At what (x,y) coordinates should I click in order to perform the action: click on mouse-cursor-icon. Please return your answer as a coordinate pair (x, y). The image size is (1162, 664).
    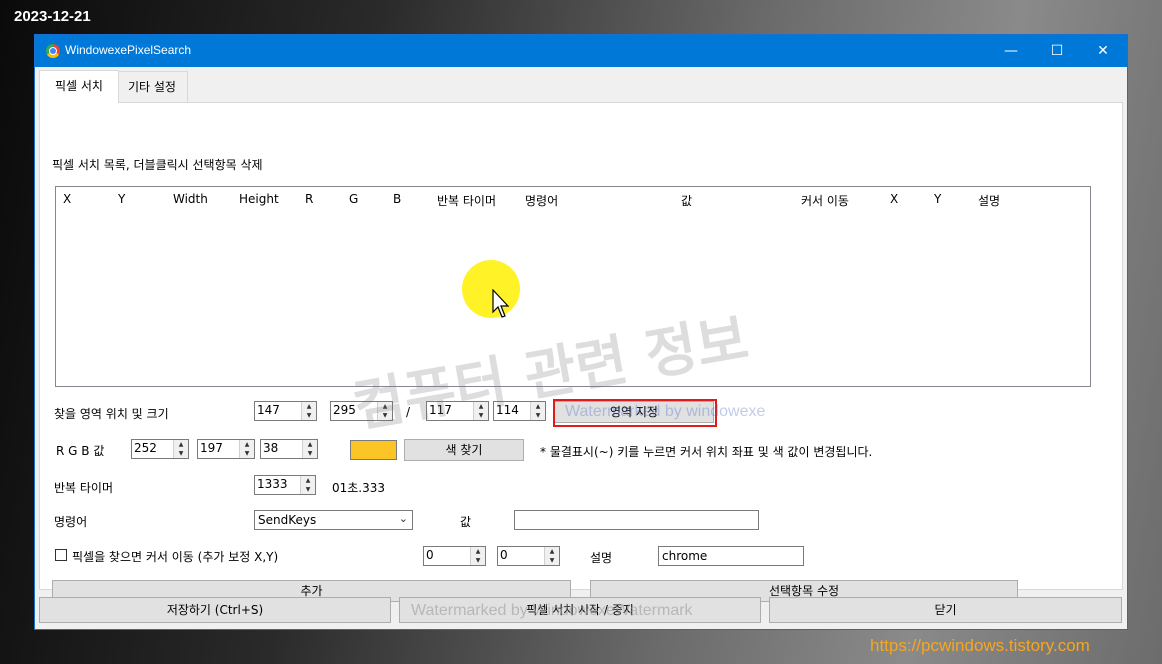
    Looking at the image, I should click on (501, 303).